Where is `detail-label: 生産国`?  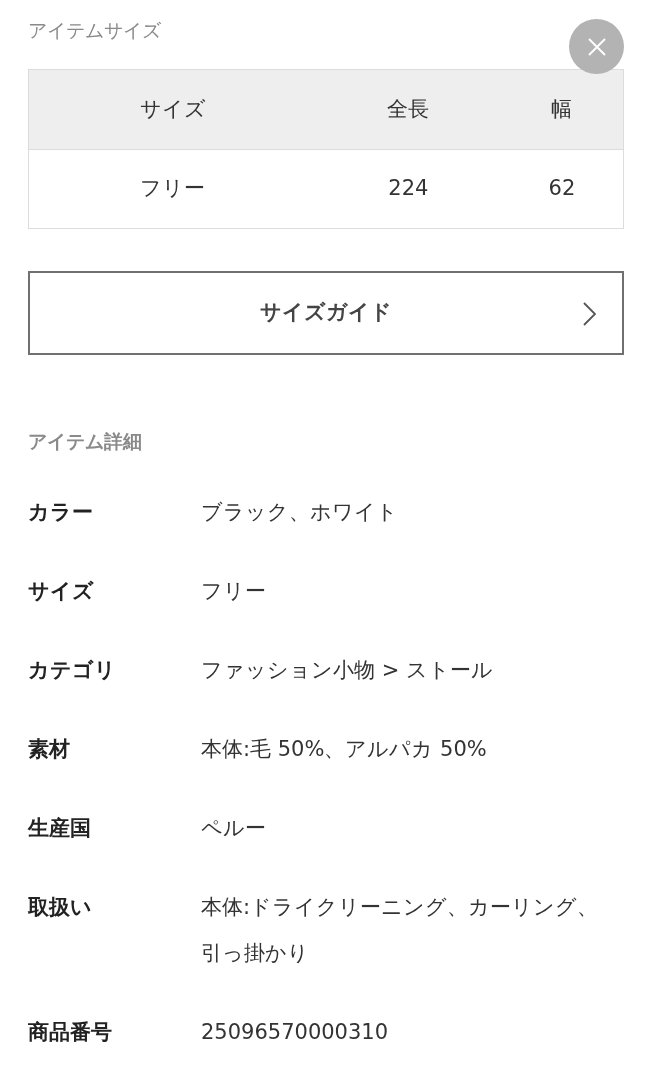 detail-label: 生産国 is located at coordinates (60, 828).